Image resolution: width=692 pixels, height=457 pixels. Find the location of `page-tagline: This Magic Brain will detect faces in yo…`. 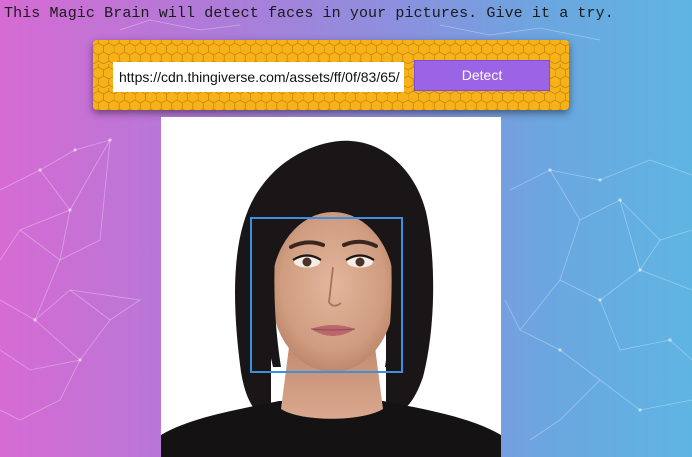

page-tagline: This Magic Brain will detect faces in yo… is located at coordinates (309, 13).